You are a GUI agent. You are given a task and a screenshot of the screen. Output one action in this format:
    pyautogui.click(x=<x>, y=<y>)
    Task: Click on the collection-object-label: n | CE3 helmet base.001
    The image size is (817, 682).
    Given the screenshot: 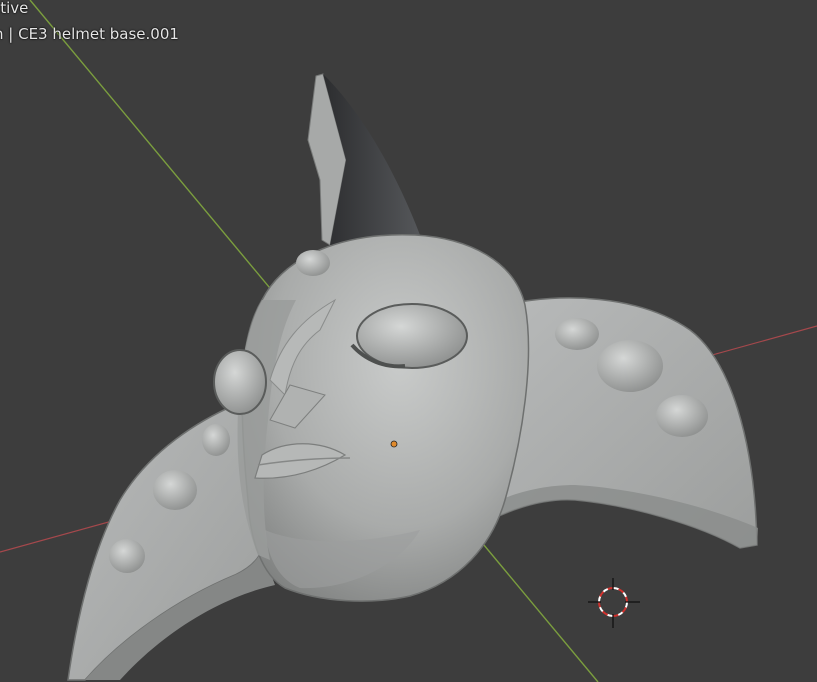 What is the action you would take?
    pyautogui.click(x=89, y=34)
    